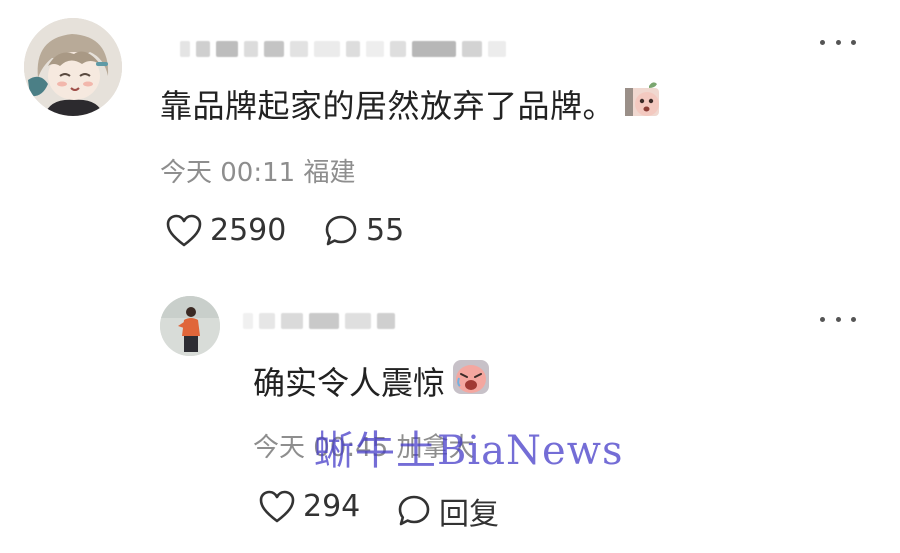 The width and height of the screenshot is (900, 553). What do you see at coordinates (349, 383) in the screenshot?
I see `reply-text: 确实令人震惊` at bounding box center [349, 383].